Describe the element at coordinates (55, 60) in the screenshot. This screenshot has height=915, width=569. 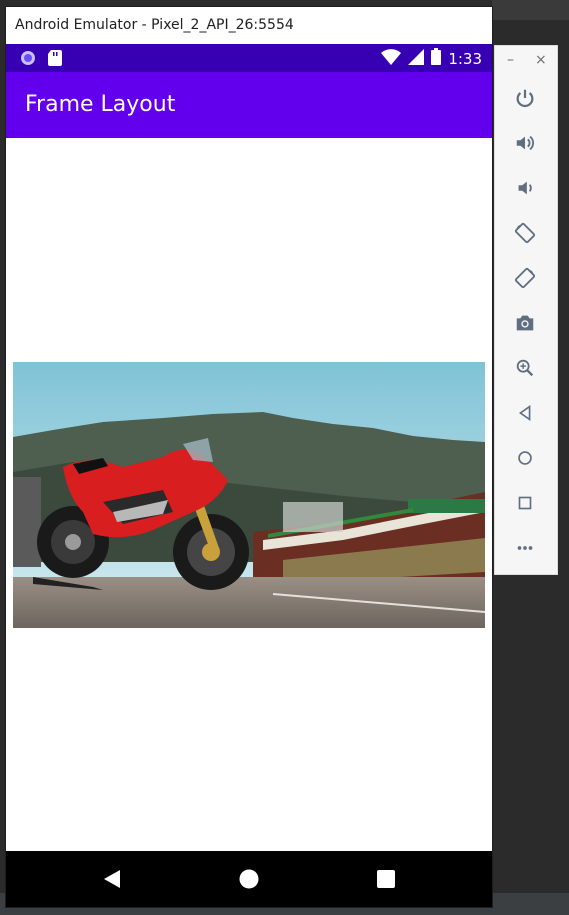
I see `sd-card-icon` at that location.